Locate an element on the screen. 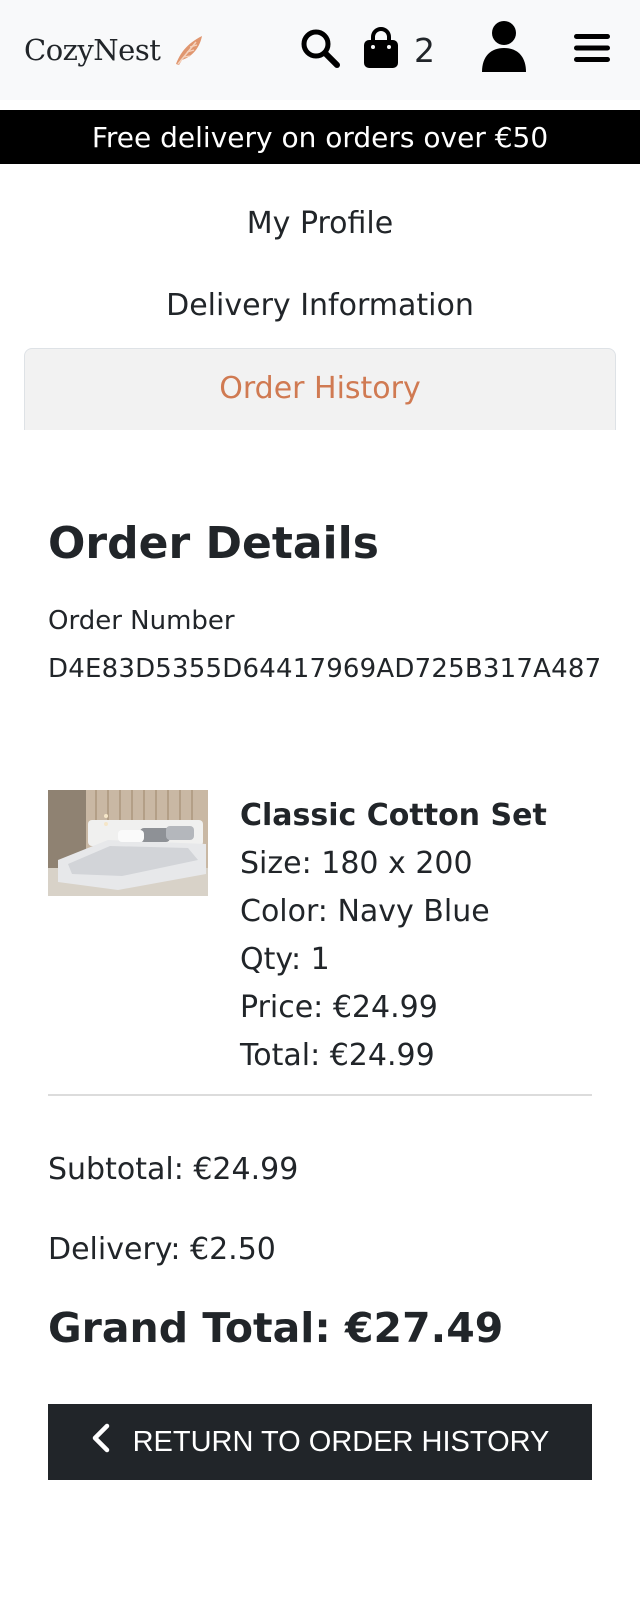 The width and height of the screenshot is (640, 1620). chevron-left-icon is located at coordinates (101, 1442).